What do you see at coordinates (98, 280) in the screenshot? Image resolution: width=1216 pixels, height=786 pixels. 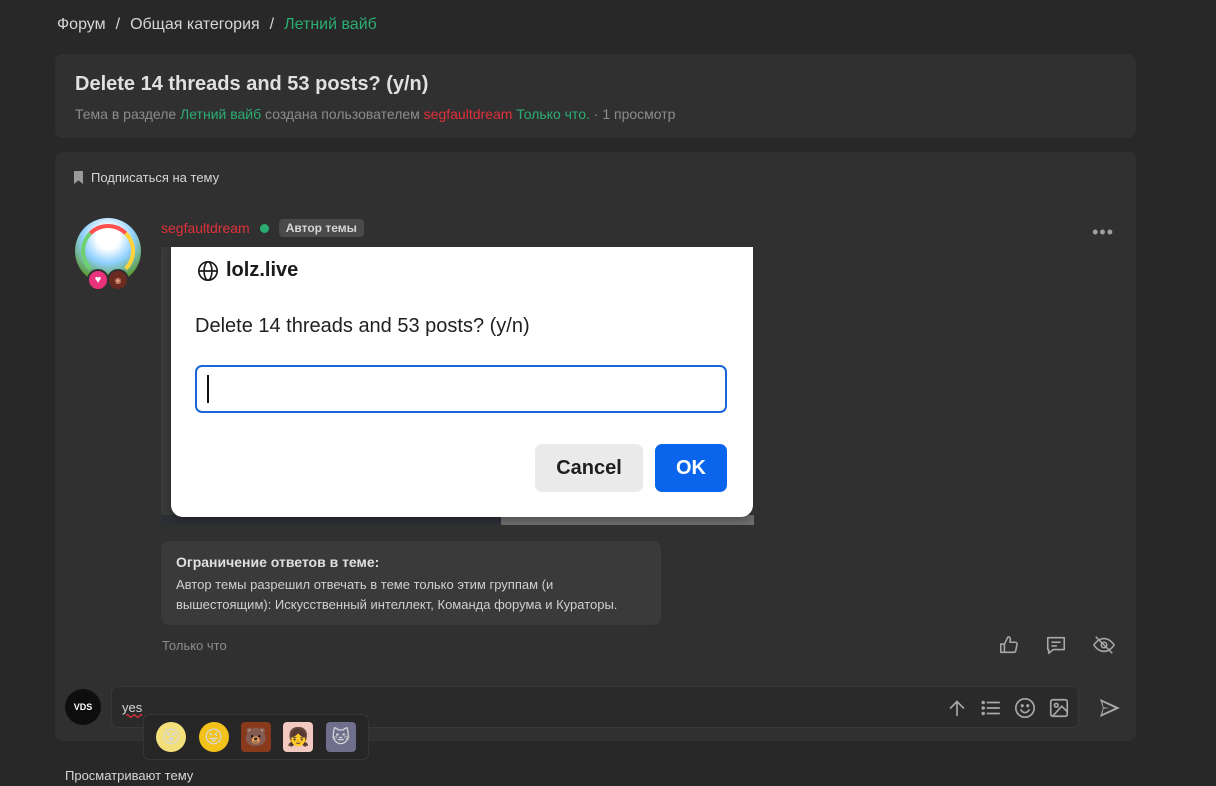 I see `heart-badge-icon: ♥` at bounding box center [98, 280].